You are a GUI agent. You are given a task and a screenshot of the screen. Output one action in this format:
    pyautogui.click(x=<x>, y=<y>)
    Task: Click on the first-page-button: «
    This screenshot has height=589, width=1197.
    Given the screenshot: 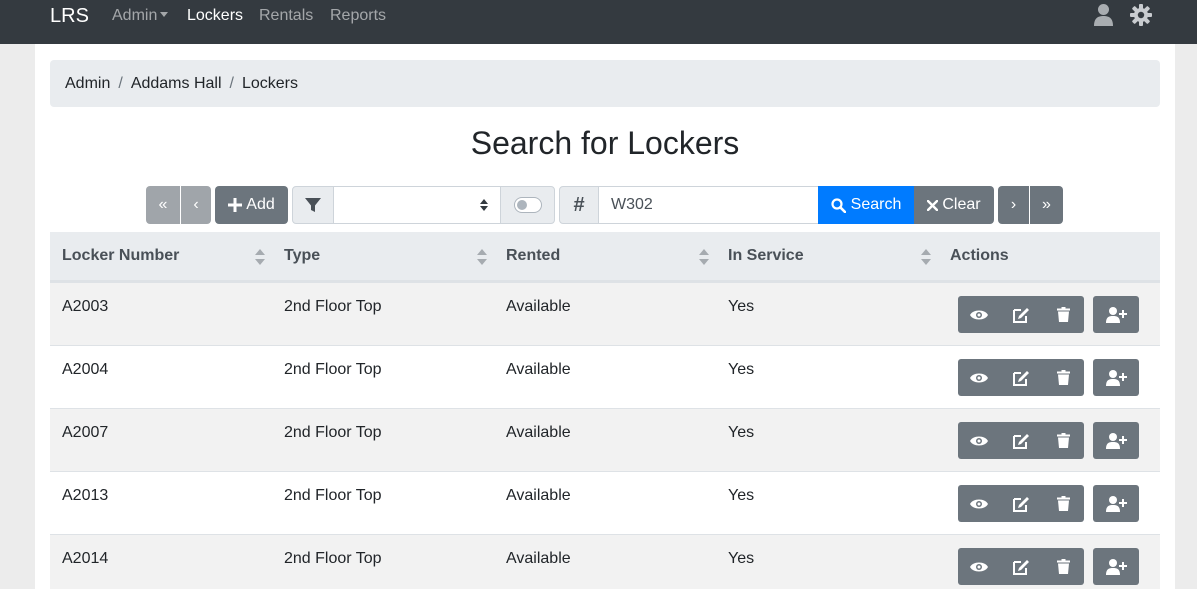 What is the action you would take?
    pyautogui.click(x=163, y=205)
    